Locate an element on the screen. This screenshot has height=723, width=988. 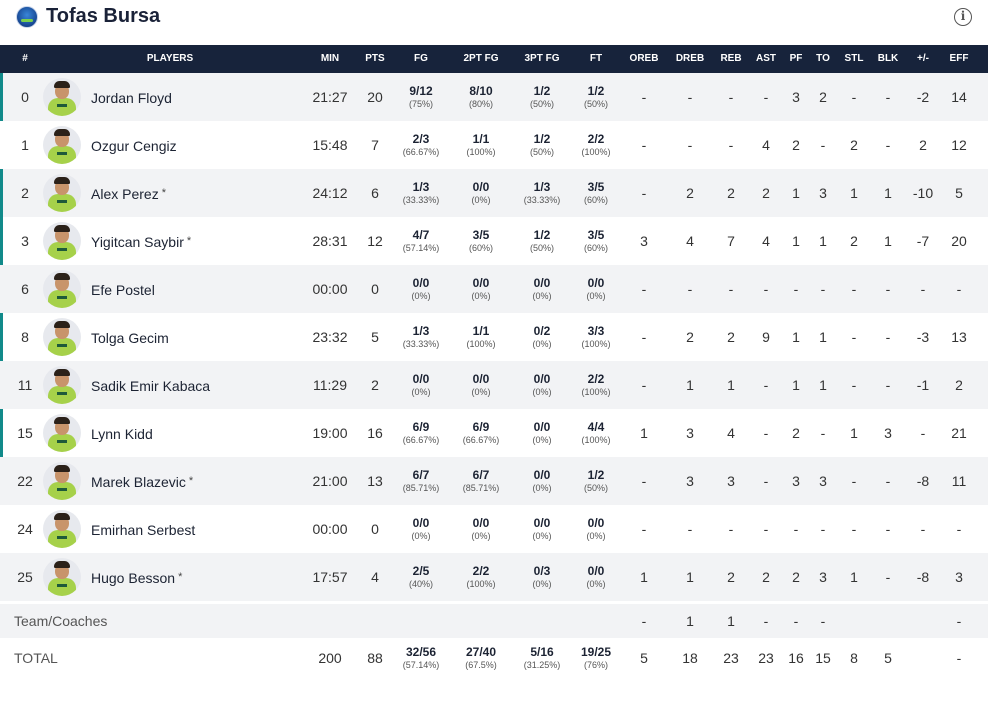
col-3pt-fg: 3PT FG is located at coordinates (542, 59).